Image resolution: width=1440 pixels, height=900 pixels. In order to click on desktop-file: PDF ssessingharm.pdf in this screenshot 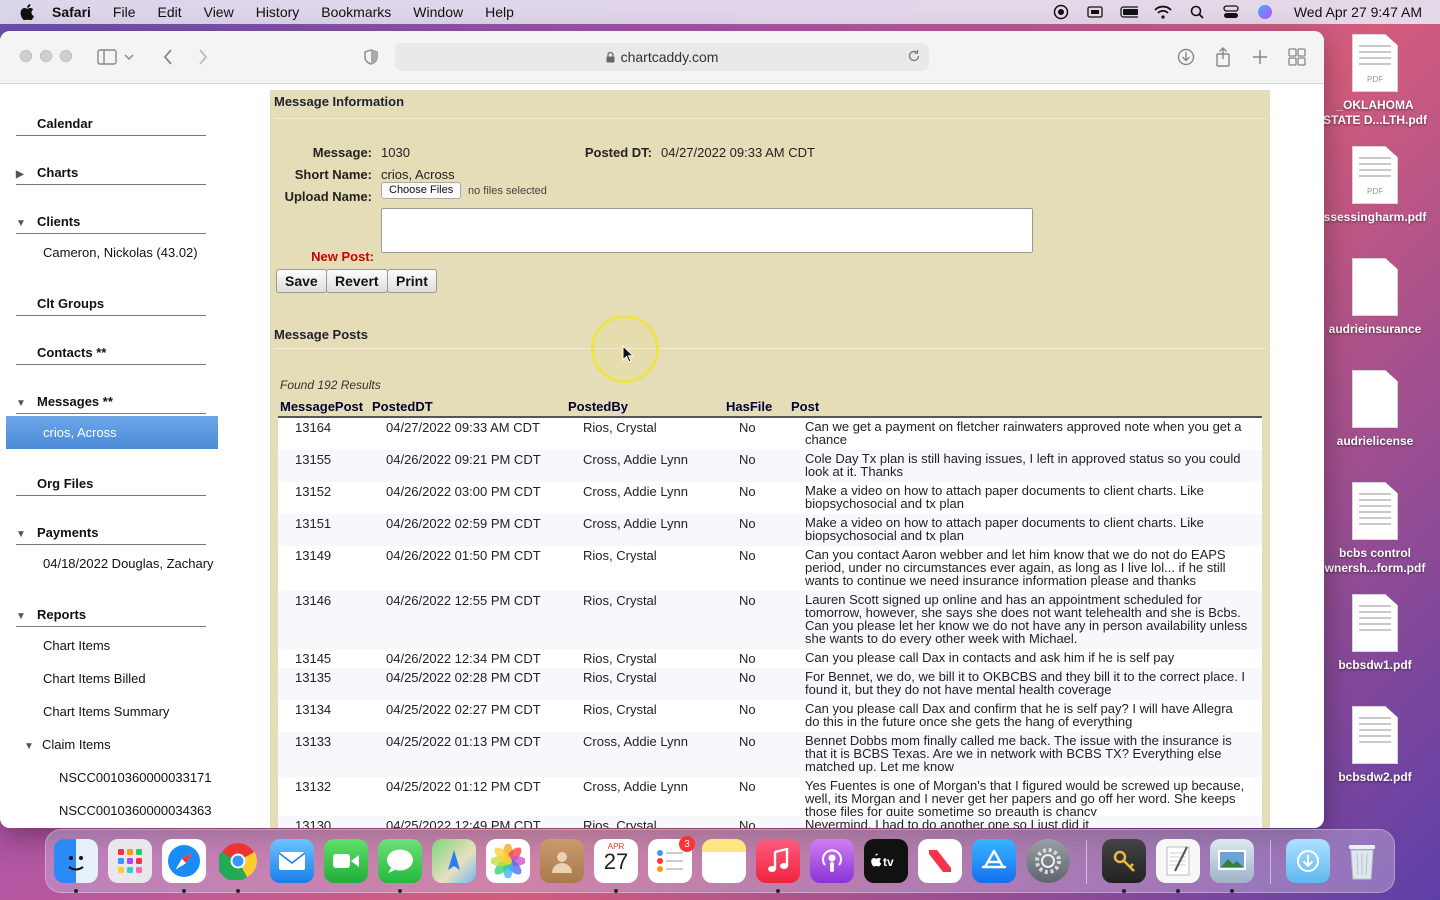, I will do `click(1375, 185)`.